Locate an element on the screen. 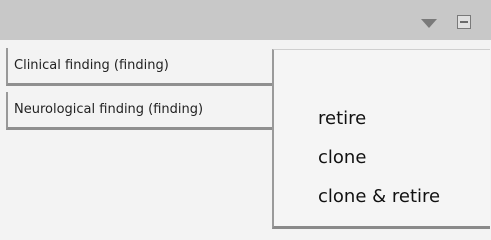 The image size is (491, 240). collapse-button is located at coordinates (464, 22).